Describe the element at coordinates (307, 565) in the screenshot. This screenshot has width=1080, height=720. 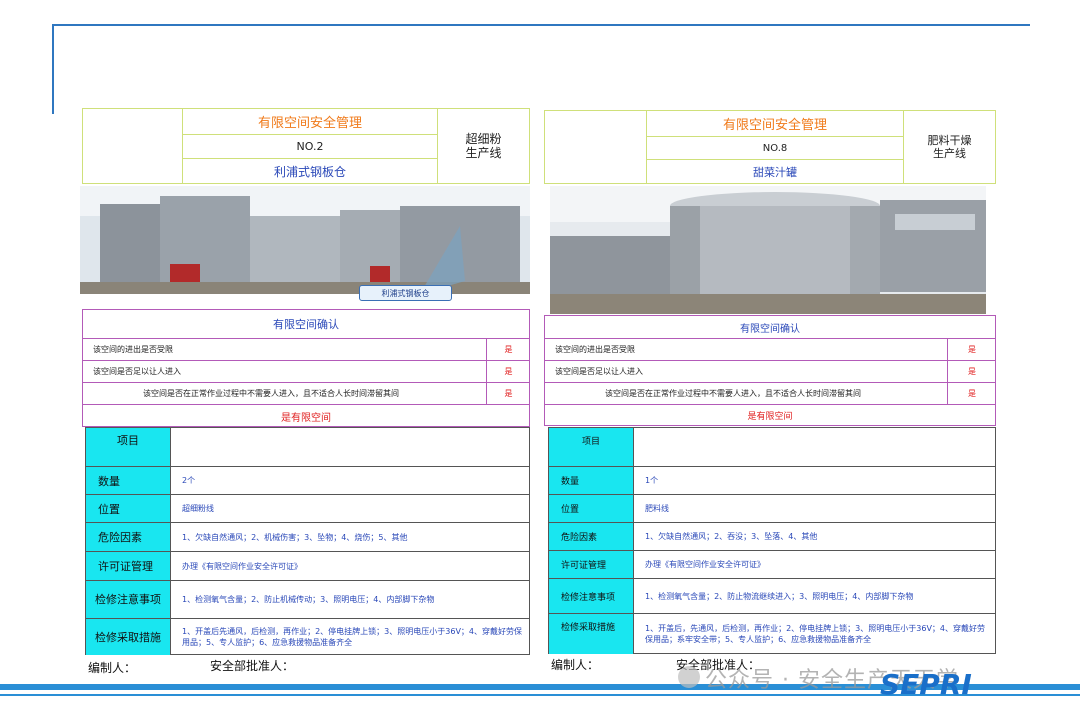
I see `left-info-row: 许可证管理 办理《有限空间作业安全许可证》` at that location.